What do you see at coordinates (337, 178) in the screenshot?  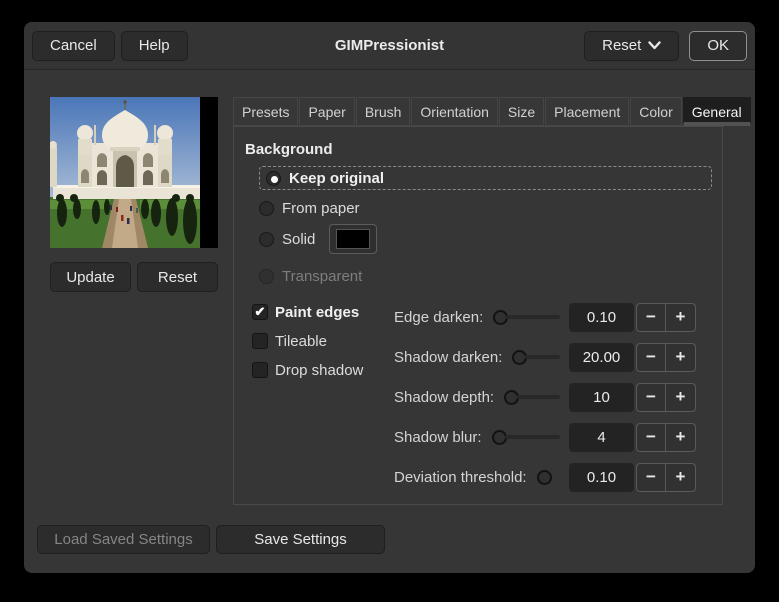 I see `radio-label: Keep original` at bounding box center [337, 178].